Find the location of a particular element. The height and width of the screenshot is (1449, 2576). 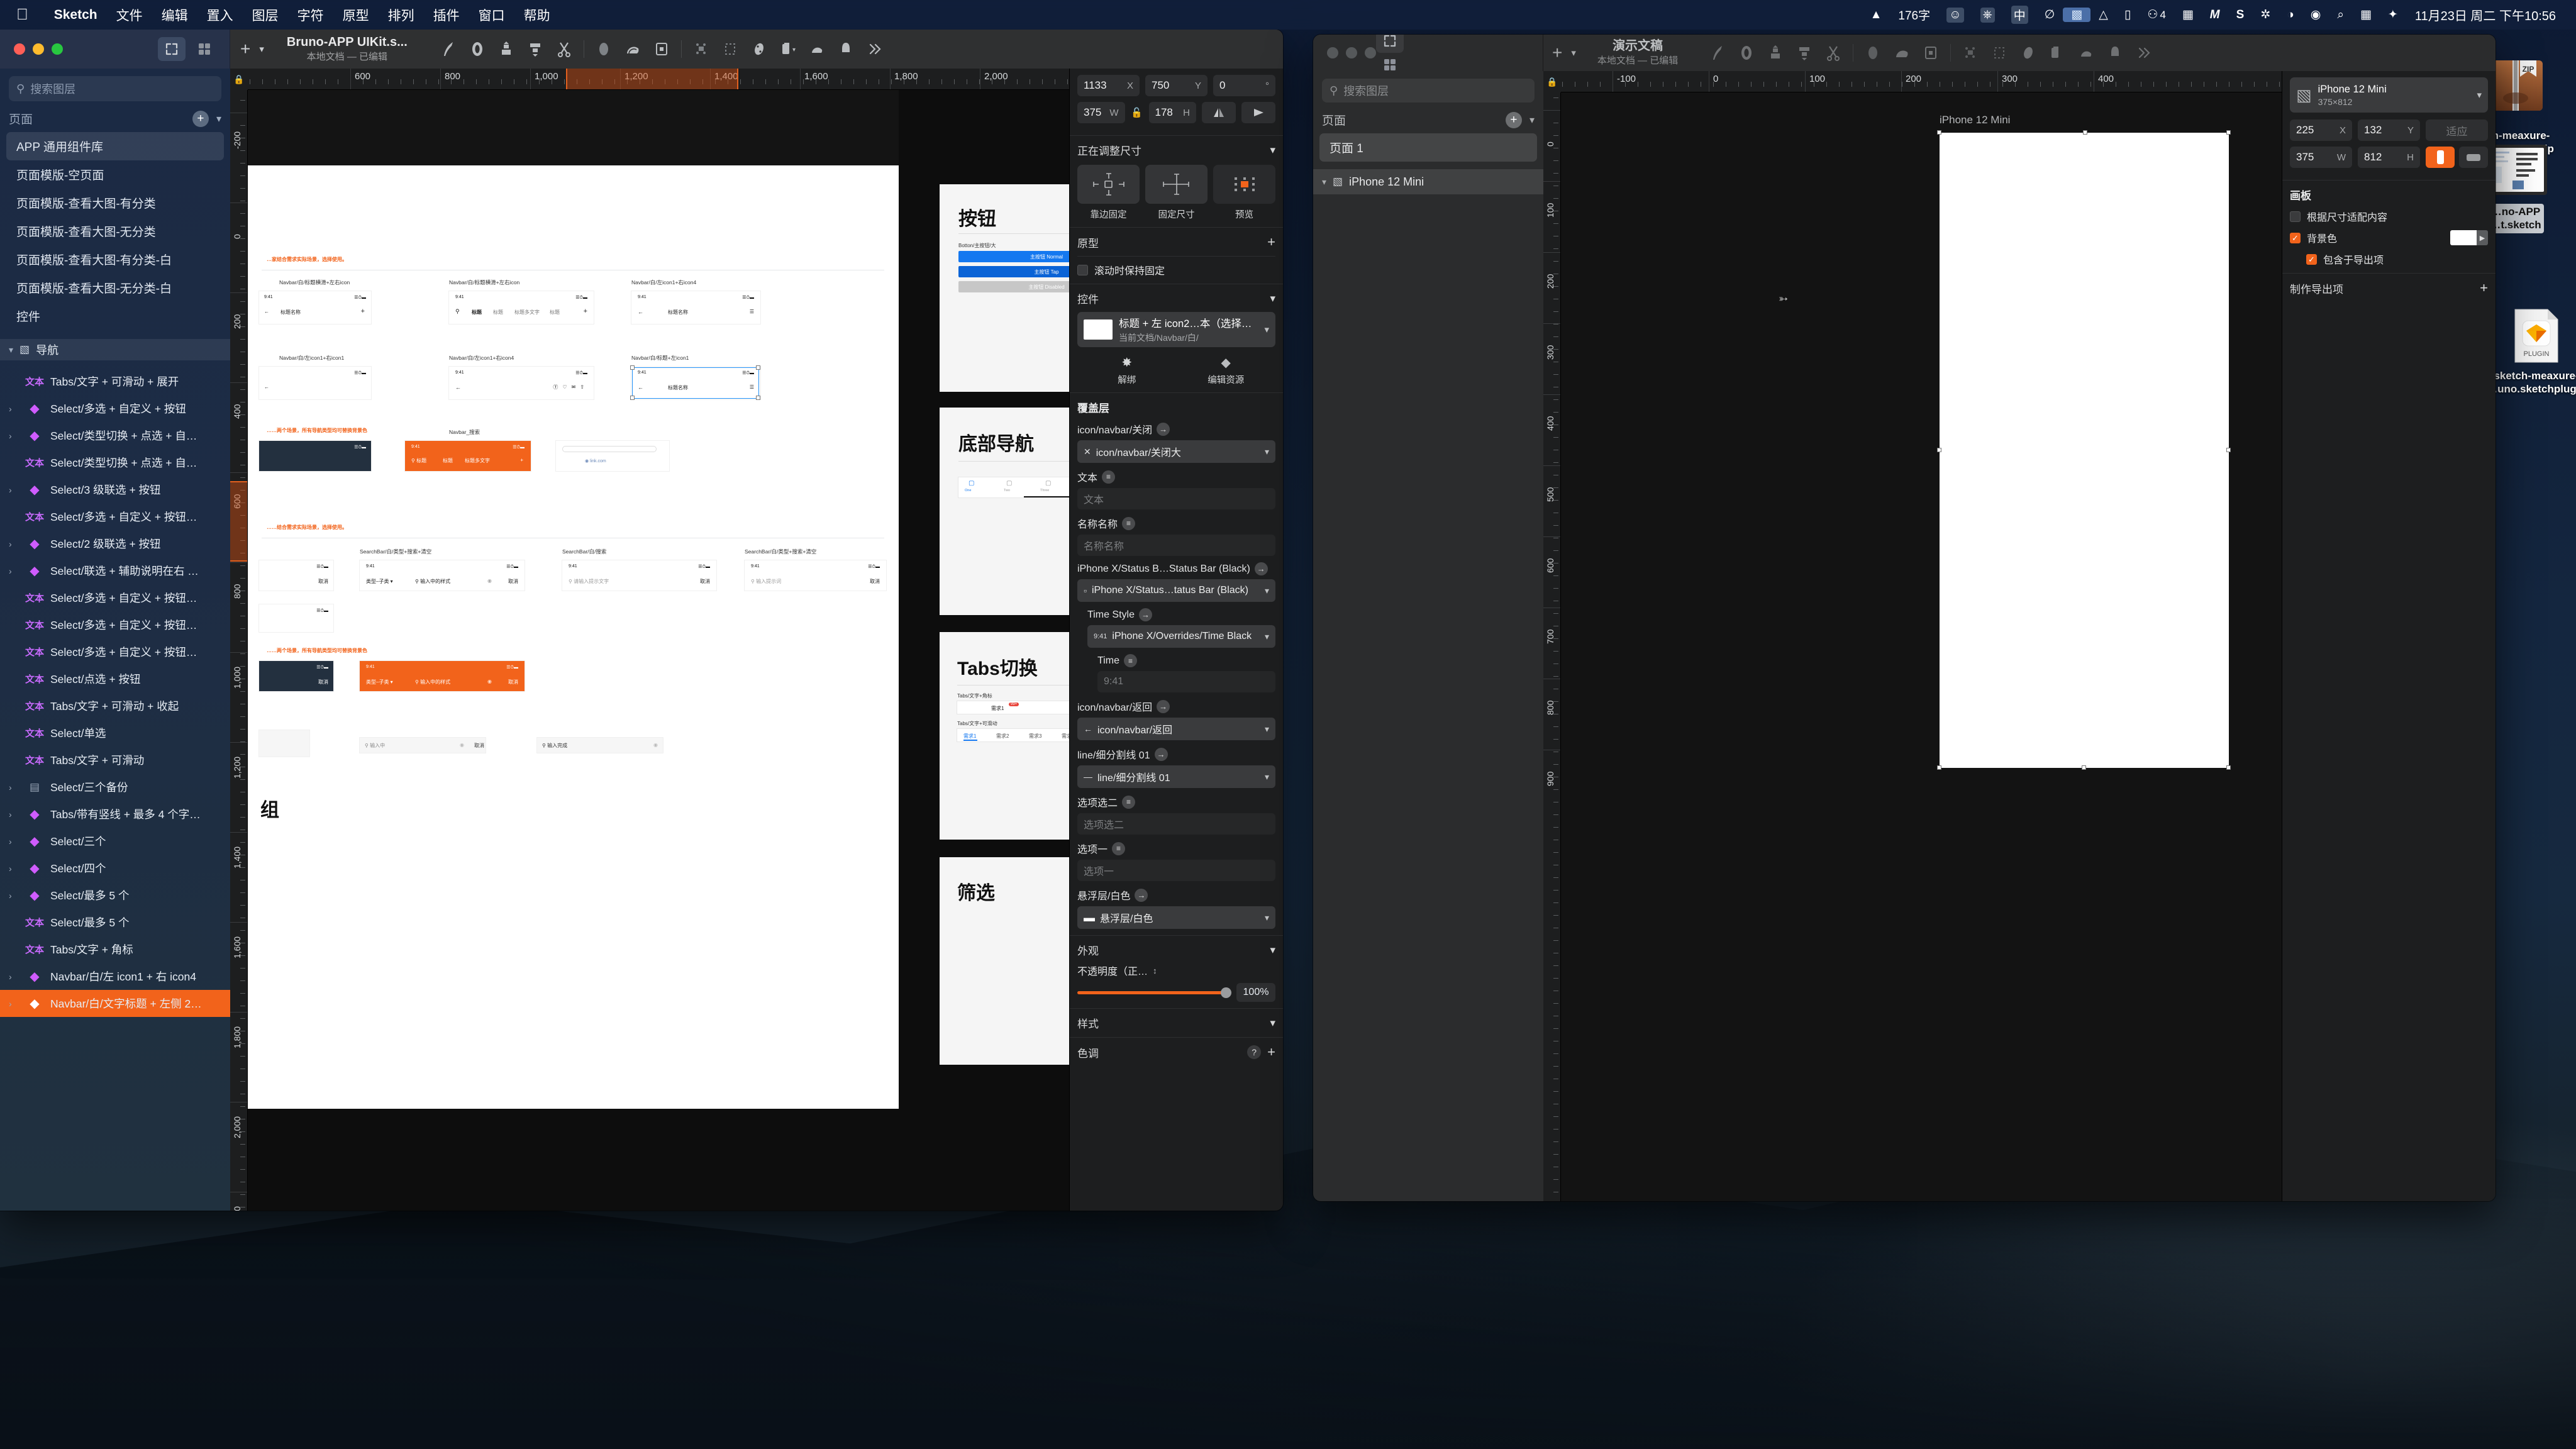

menu-item-layer: 图层 is located at coordinates (265, 15).